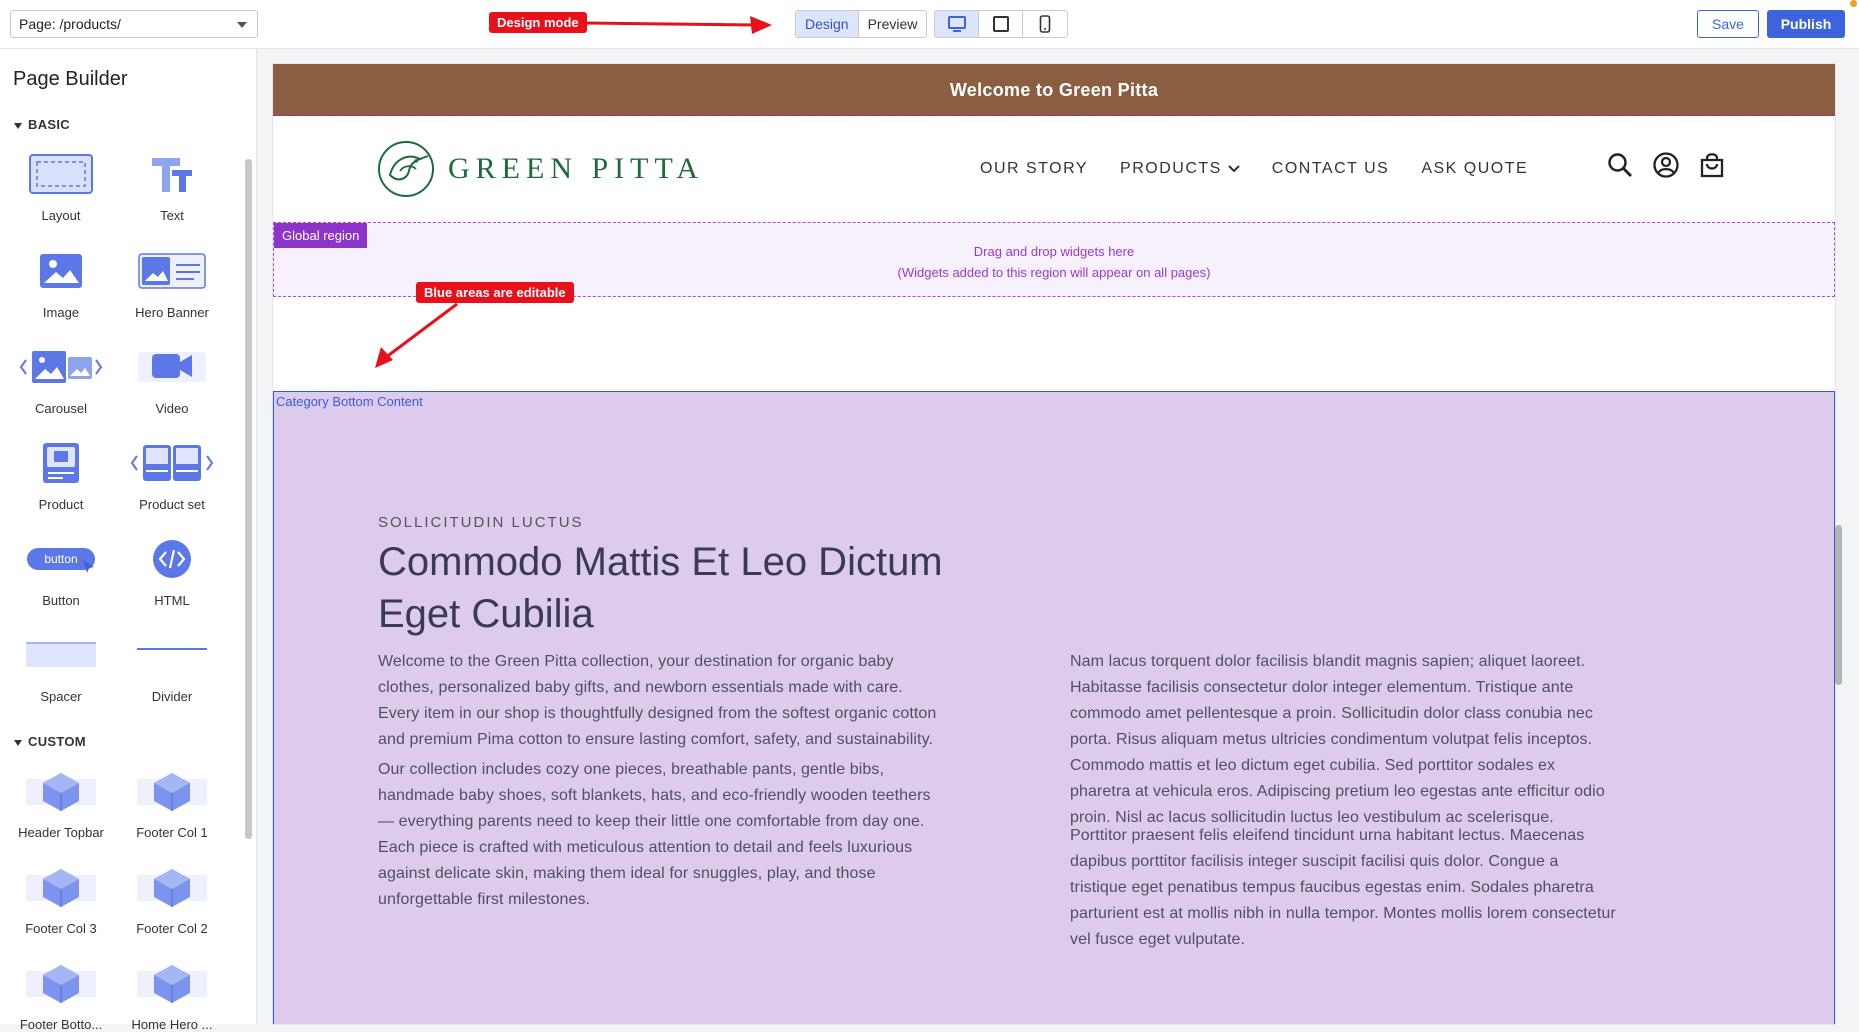 The width and height of the screenshot is (1859, 1032). I want to click on account-icon, so click(1666, 165).